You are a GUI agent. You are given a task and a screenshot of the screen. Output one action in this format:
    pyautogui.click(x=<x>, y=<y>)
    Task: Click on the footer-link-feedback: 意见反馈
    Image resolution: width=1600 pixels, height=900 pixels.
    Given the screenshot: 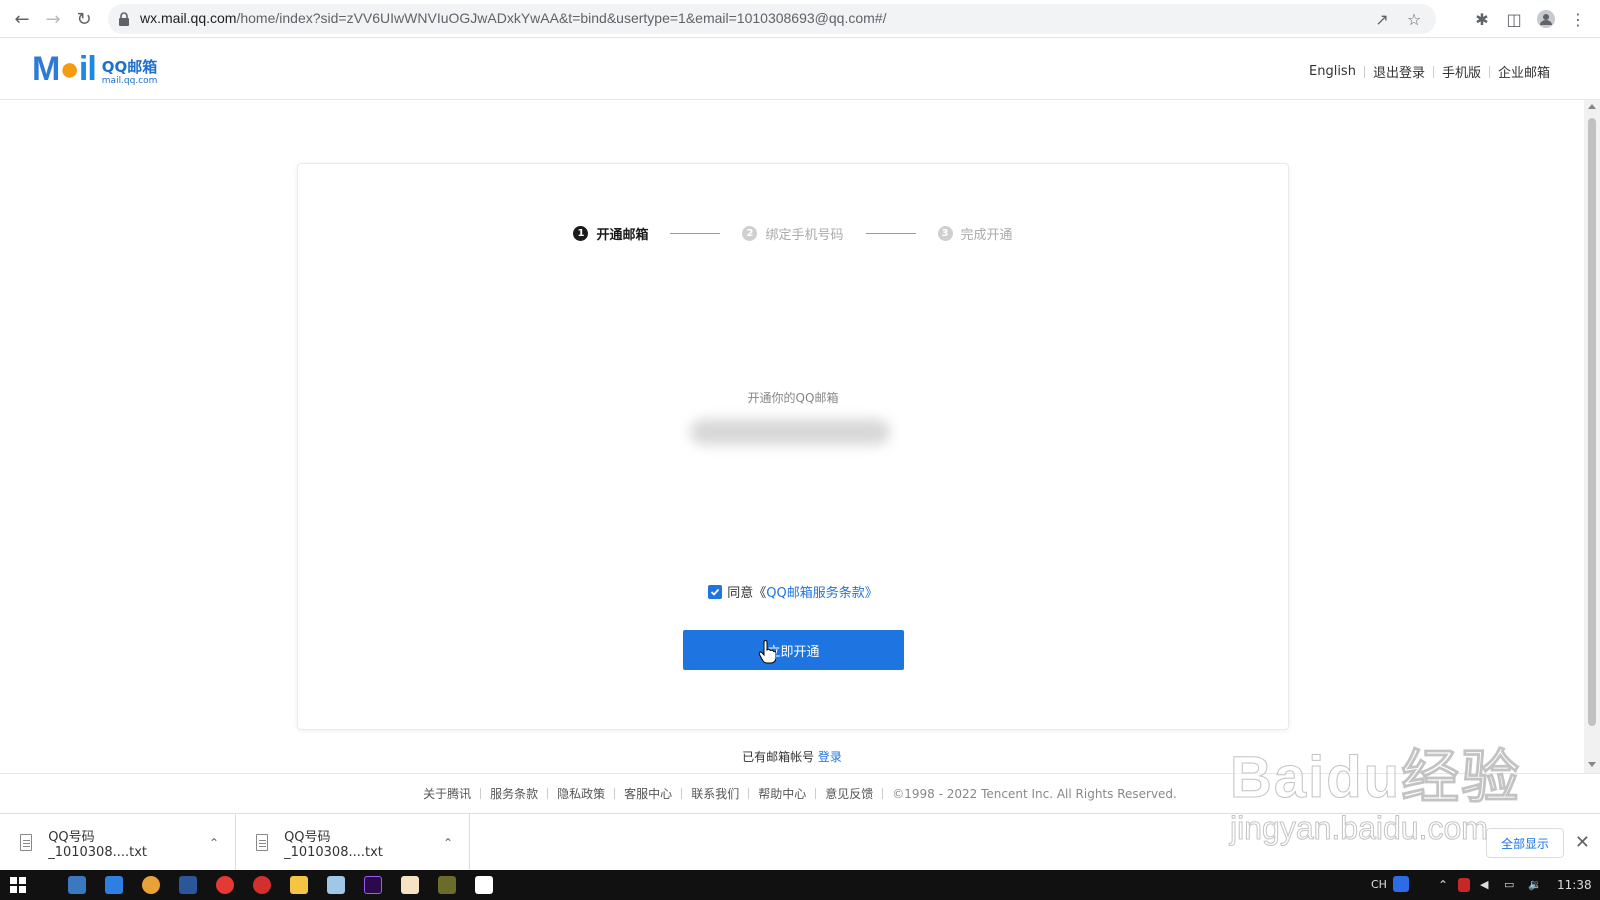 What is the action you would take?
    pyautogui.click(x=849, y=793)
    